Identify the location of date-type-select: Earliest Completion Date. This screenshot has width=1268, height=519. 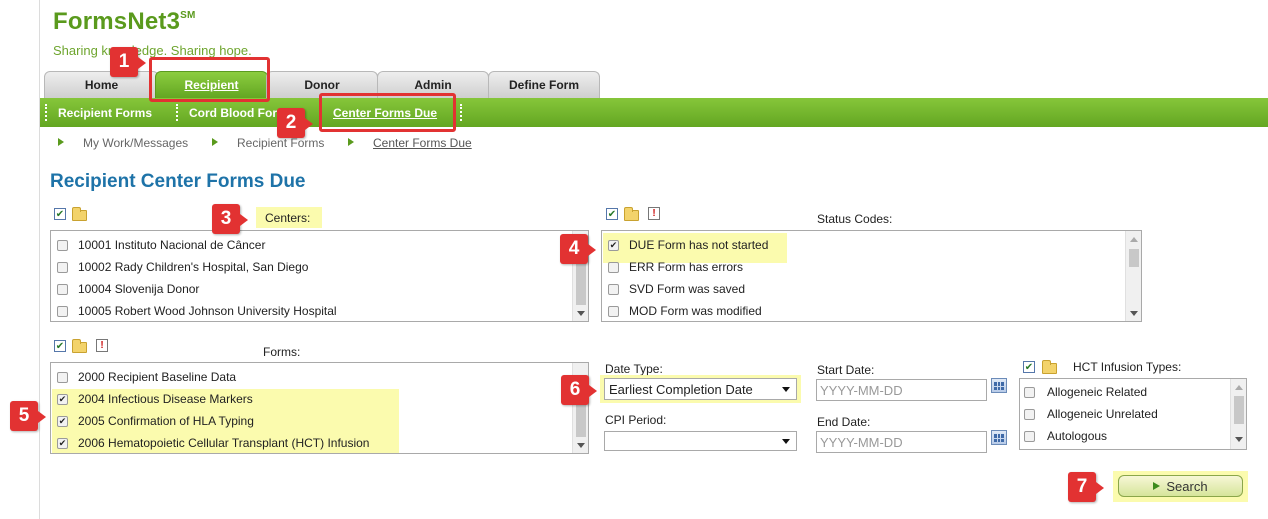
(700, 389).